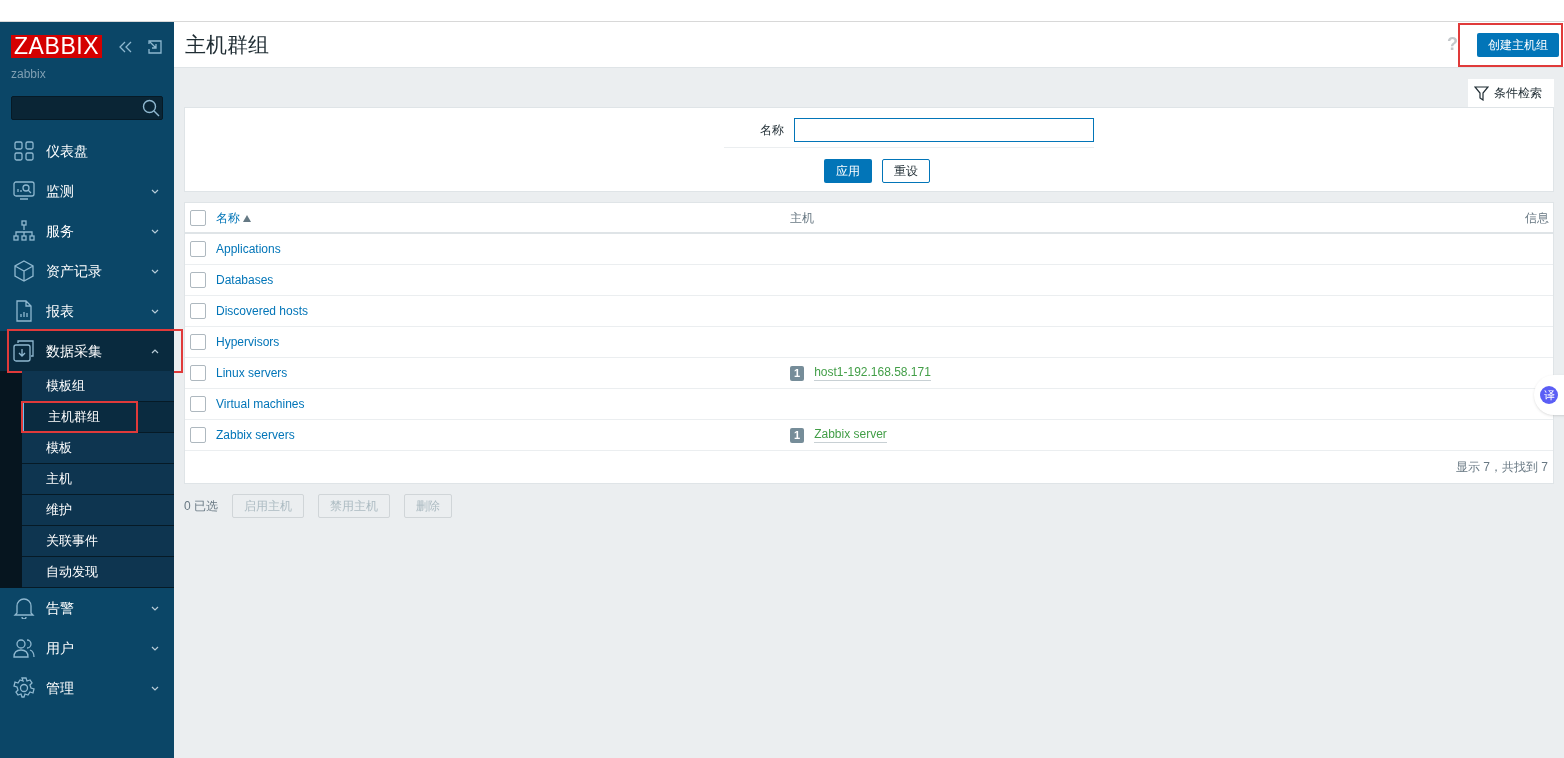  Describe the element at coordinates (87, 191) in the screenshot. I see `menu-item: 监测` at that location.